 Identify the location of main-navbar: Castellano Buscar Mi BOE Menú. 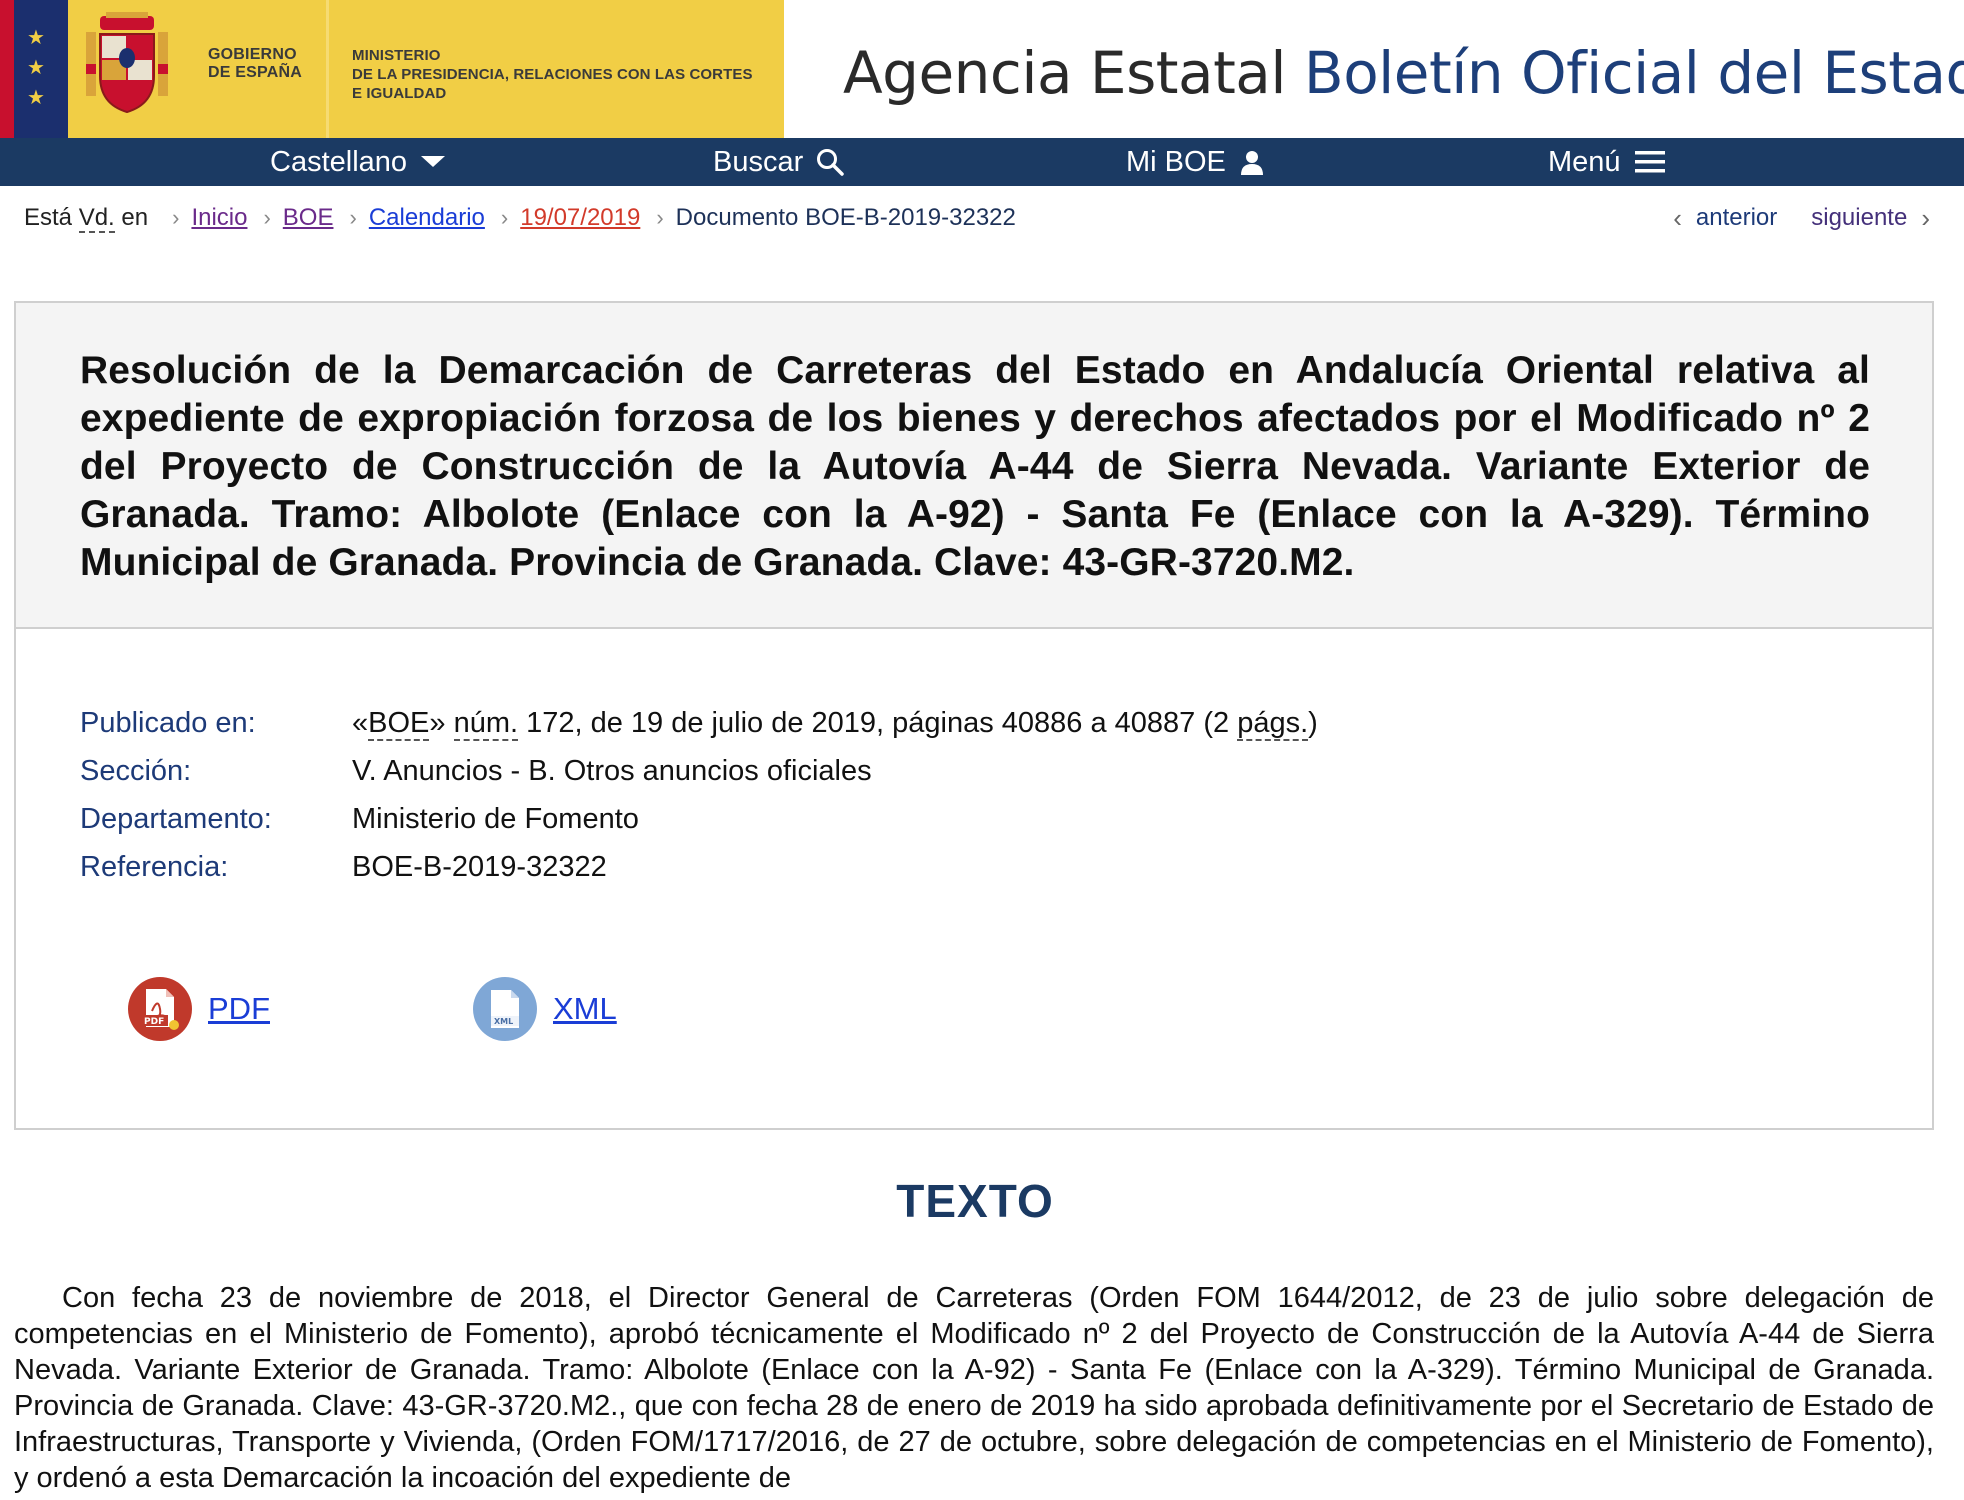
(982, 162).